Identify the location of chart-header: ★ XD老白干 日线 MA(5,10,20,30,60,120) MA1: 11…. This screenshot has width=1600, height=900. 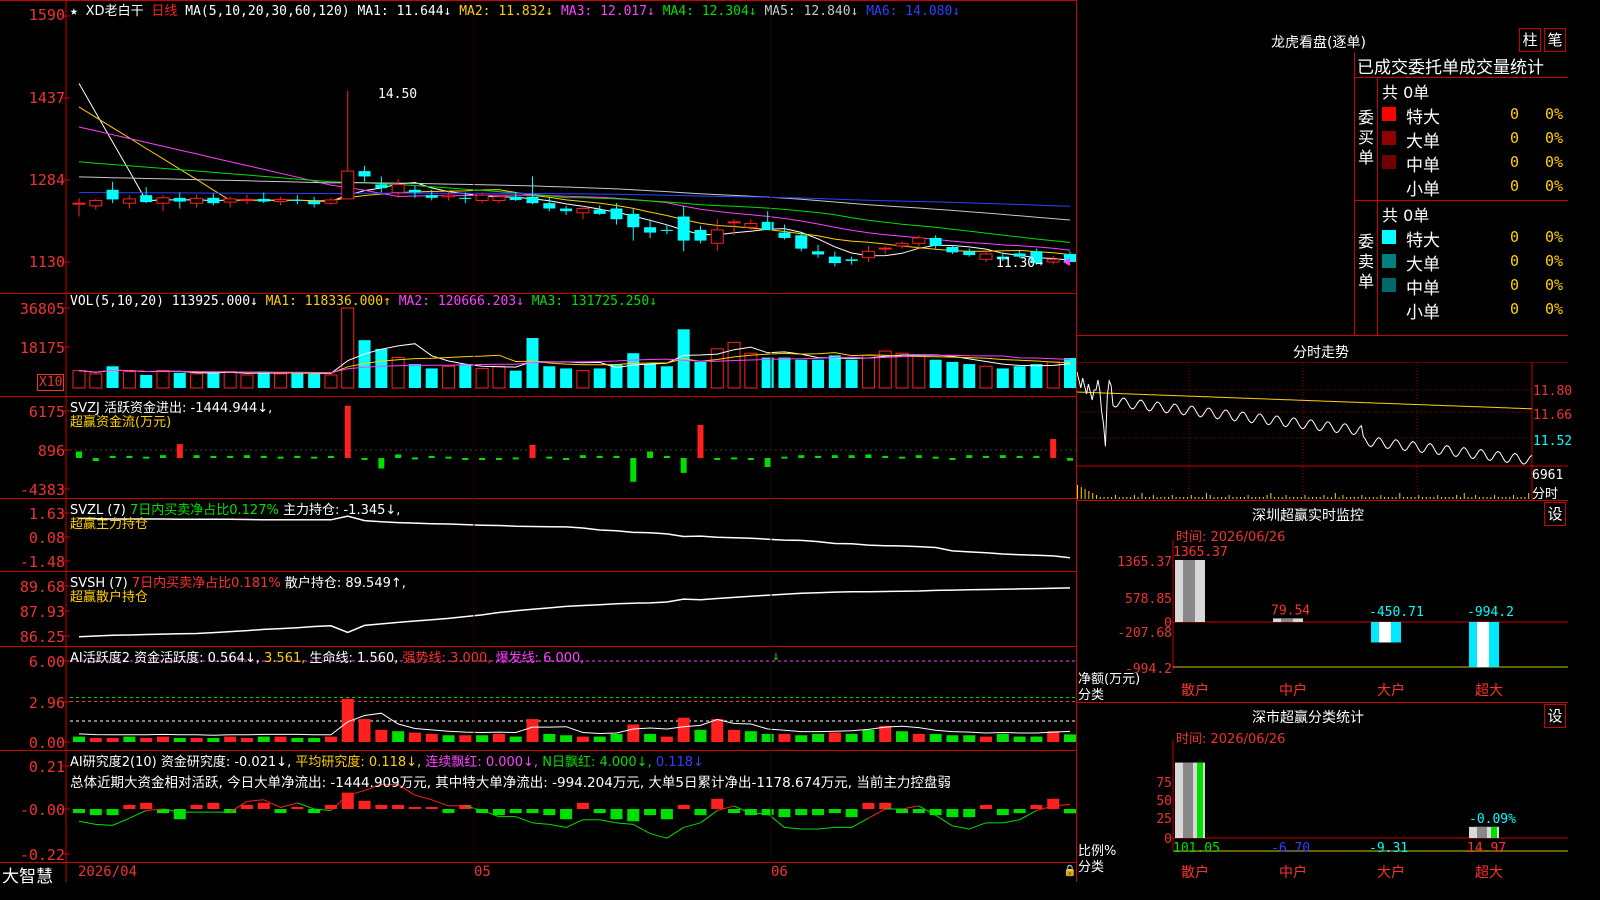
(515, 9).